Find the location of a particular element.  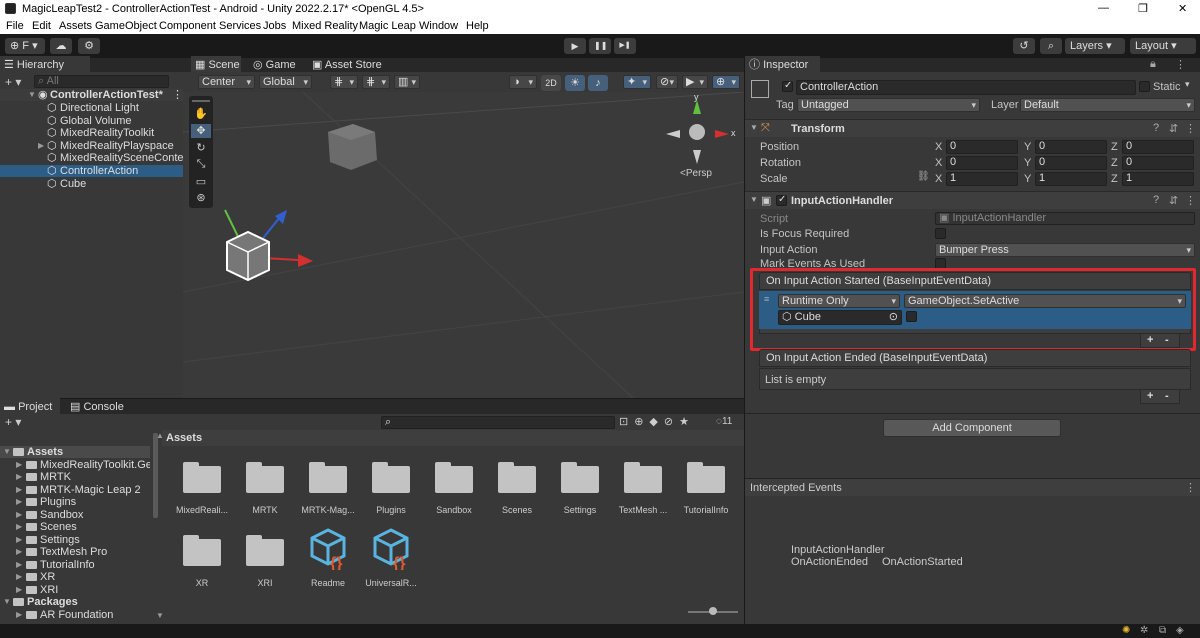

menu-gameobject: GameObject is located at coordinates (126, 26).